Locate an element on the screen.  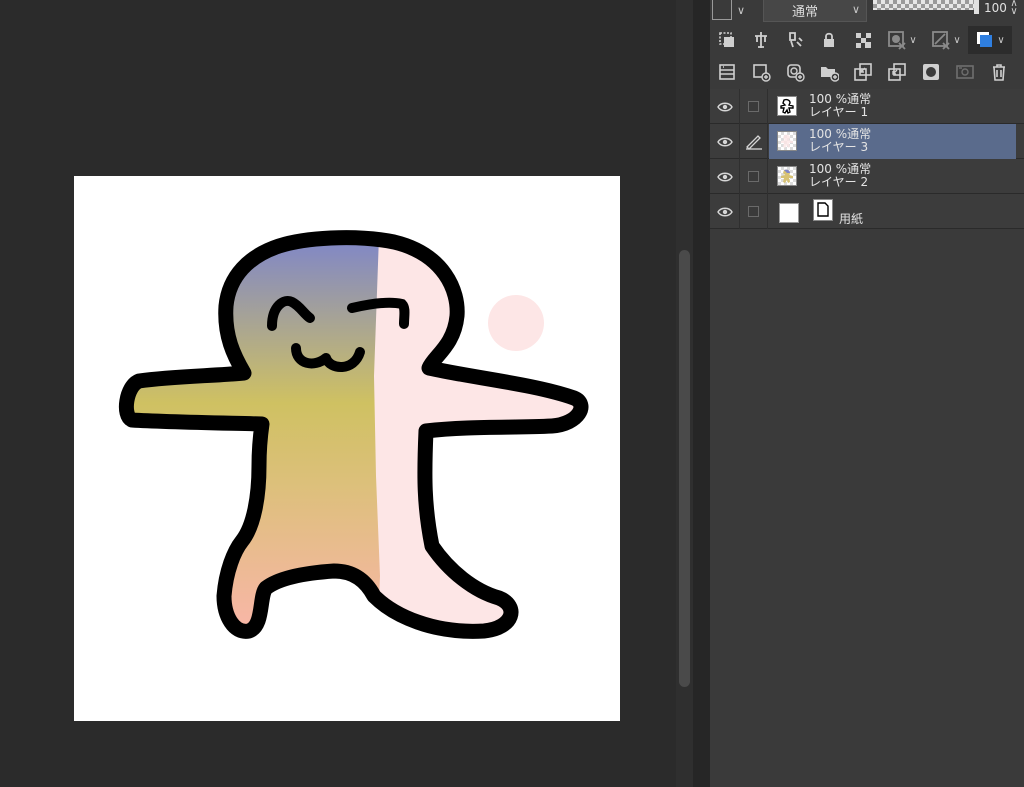
new-raster-layer-icon is located at coordinates (762, 73).